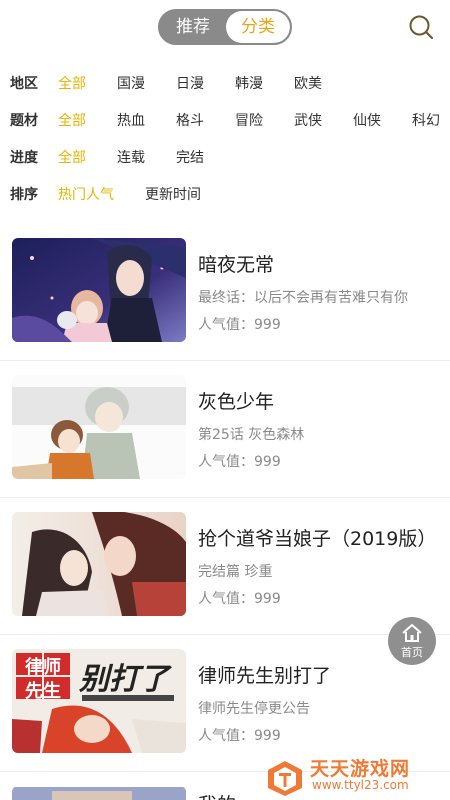  What do you see at coordinates (86, 195) in the screenshot?
I see `sort-option-popular: 热门人气` at bounding box center [86, 195].